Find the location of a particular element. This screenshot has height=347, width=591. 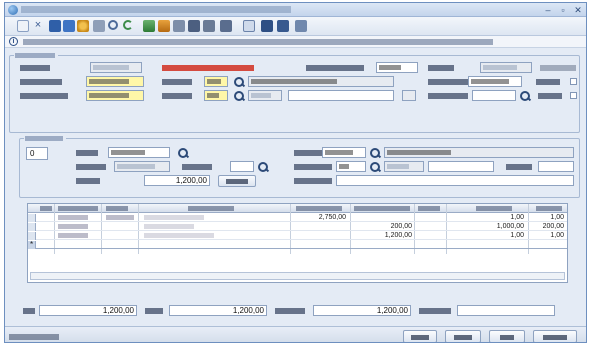

label-saldo-conto is located at coordinates (435, 311).